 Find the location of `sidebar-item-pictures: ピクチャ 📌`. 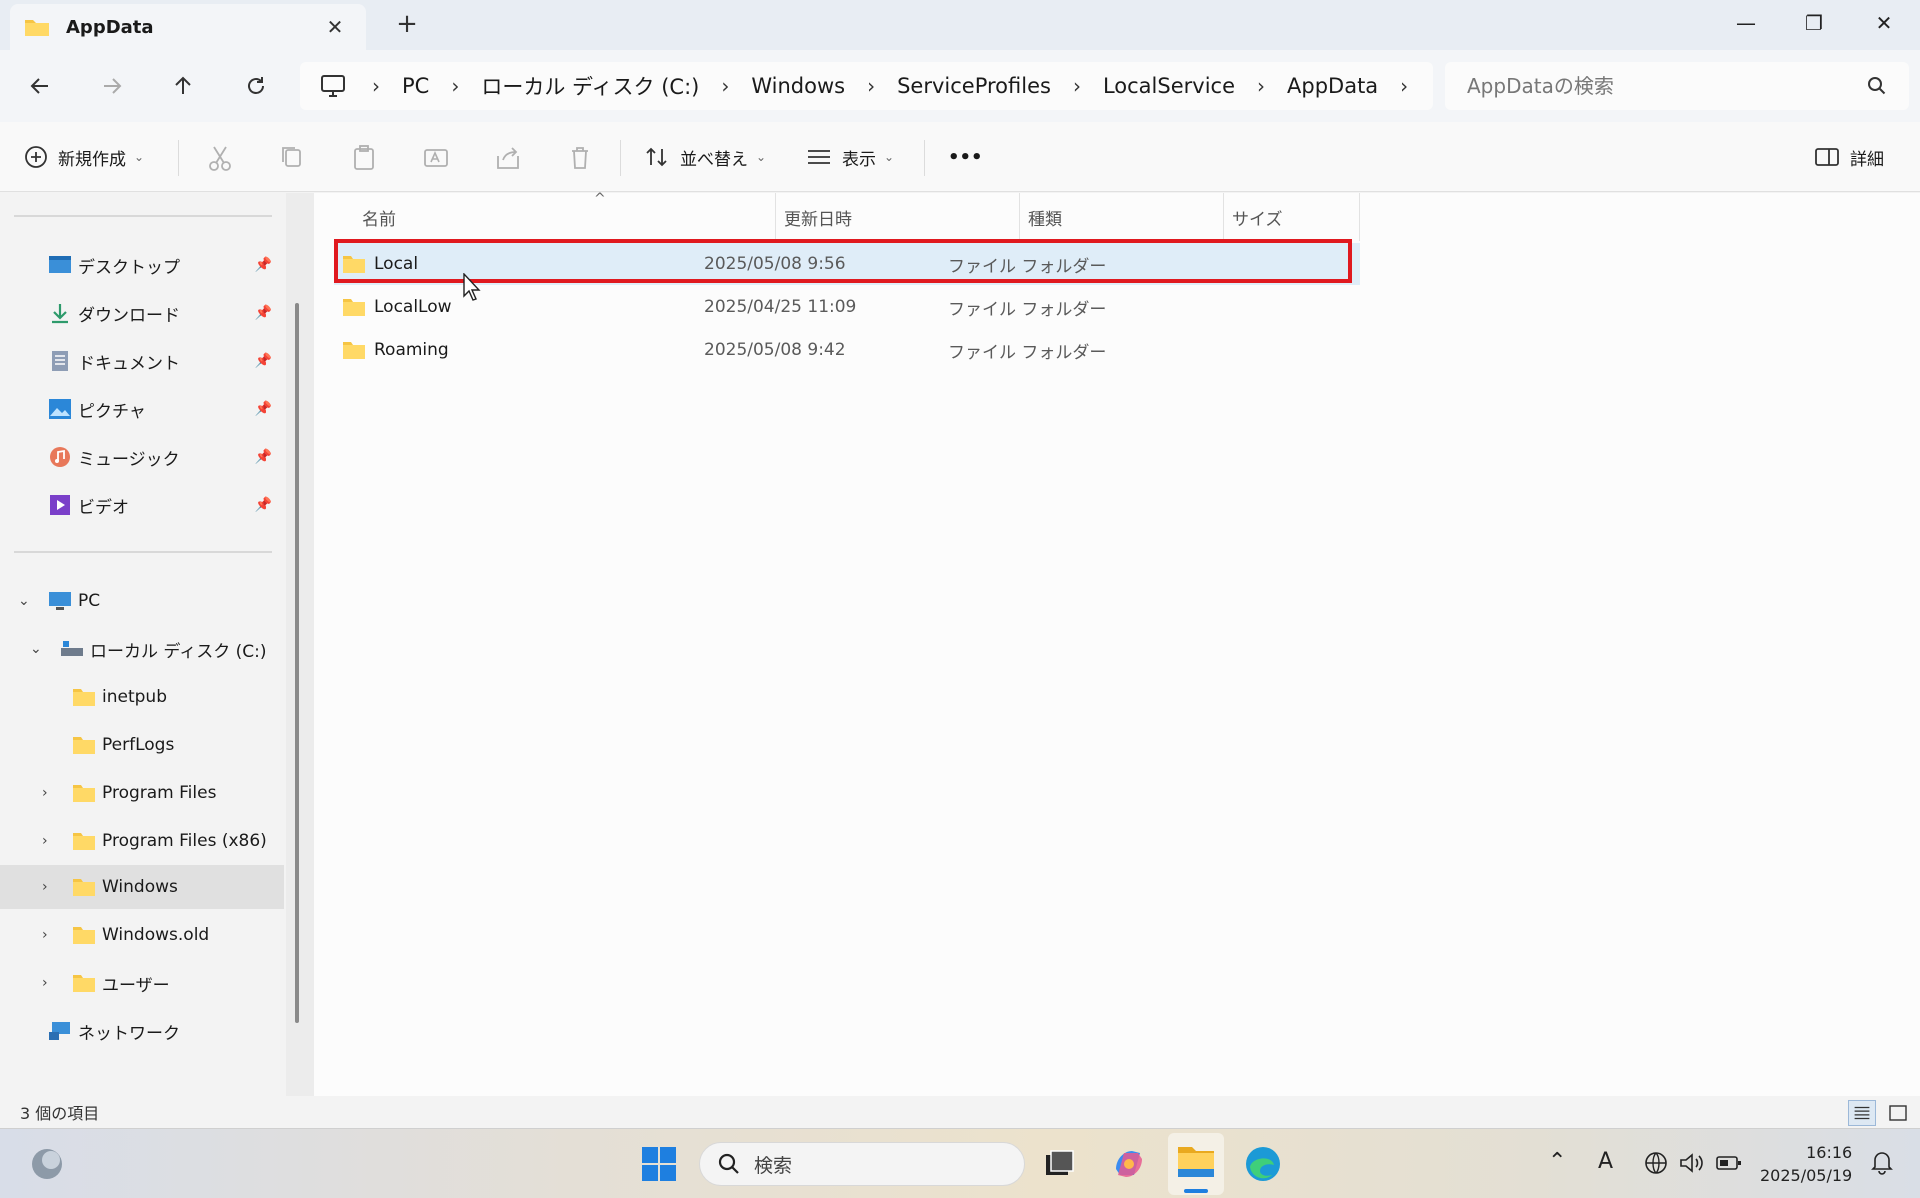

sidebar-item-pictures: ピクチャ 📌 is located at coordinates (142, 409).